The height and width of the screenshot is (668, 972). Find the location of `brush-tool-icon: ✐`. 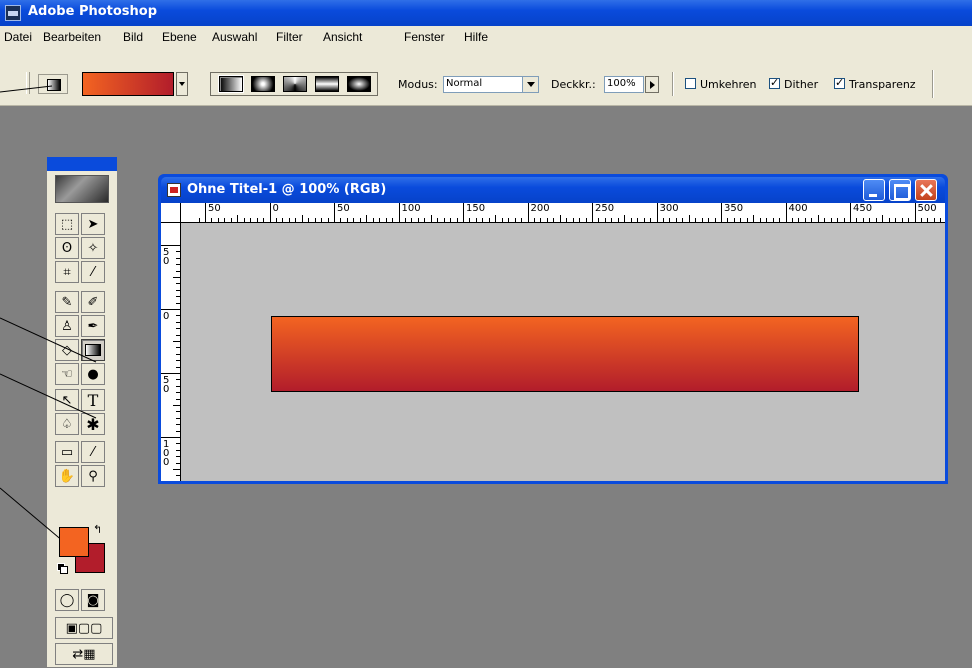

brush-tool-icon: ✐ is located at coordinates (93, 302).